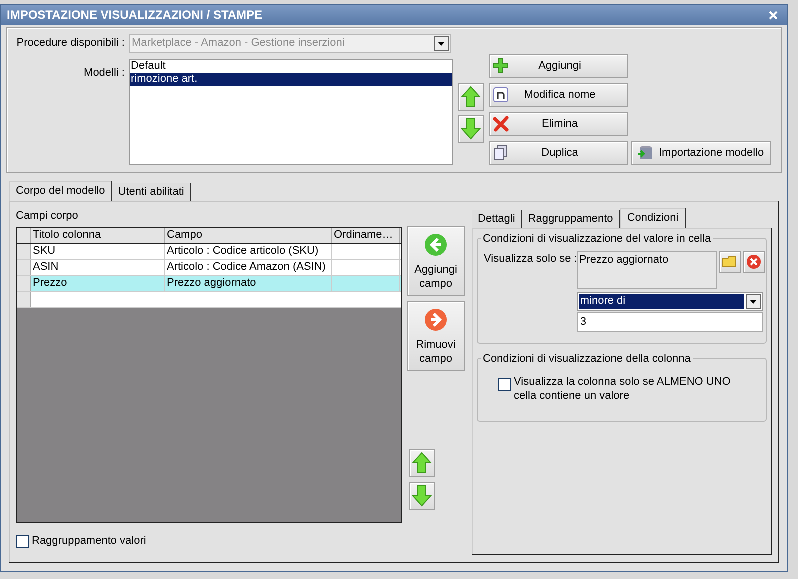 Image resolution: width=798 pixels, height=579 pixels. Describe the element at coordinates (71, 43) in the screenshot. I see `field-label: Procedure disponibili :` at that location.